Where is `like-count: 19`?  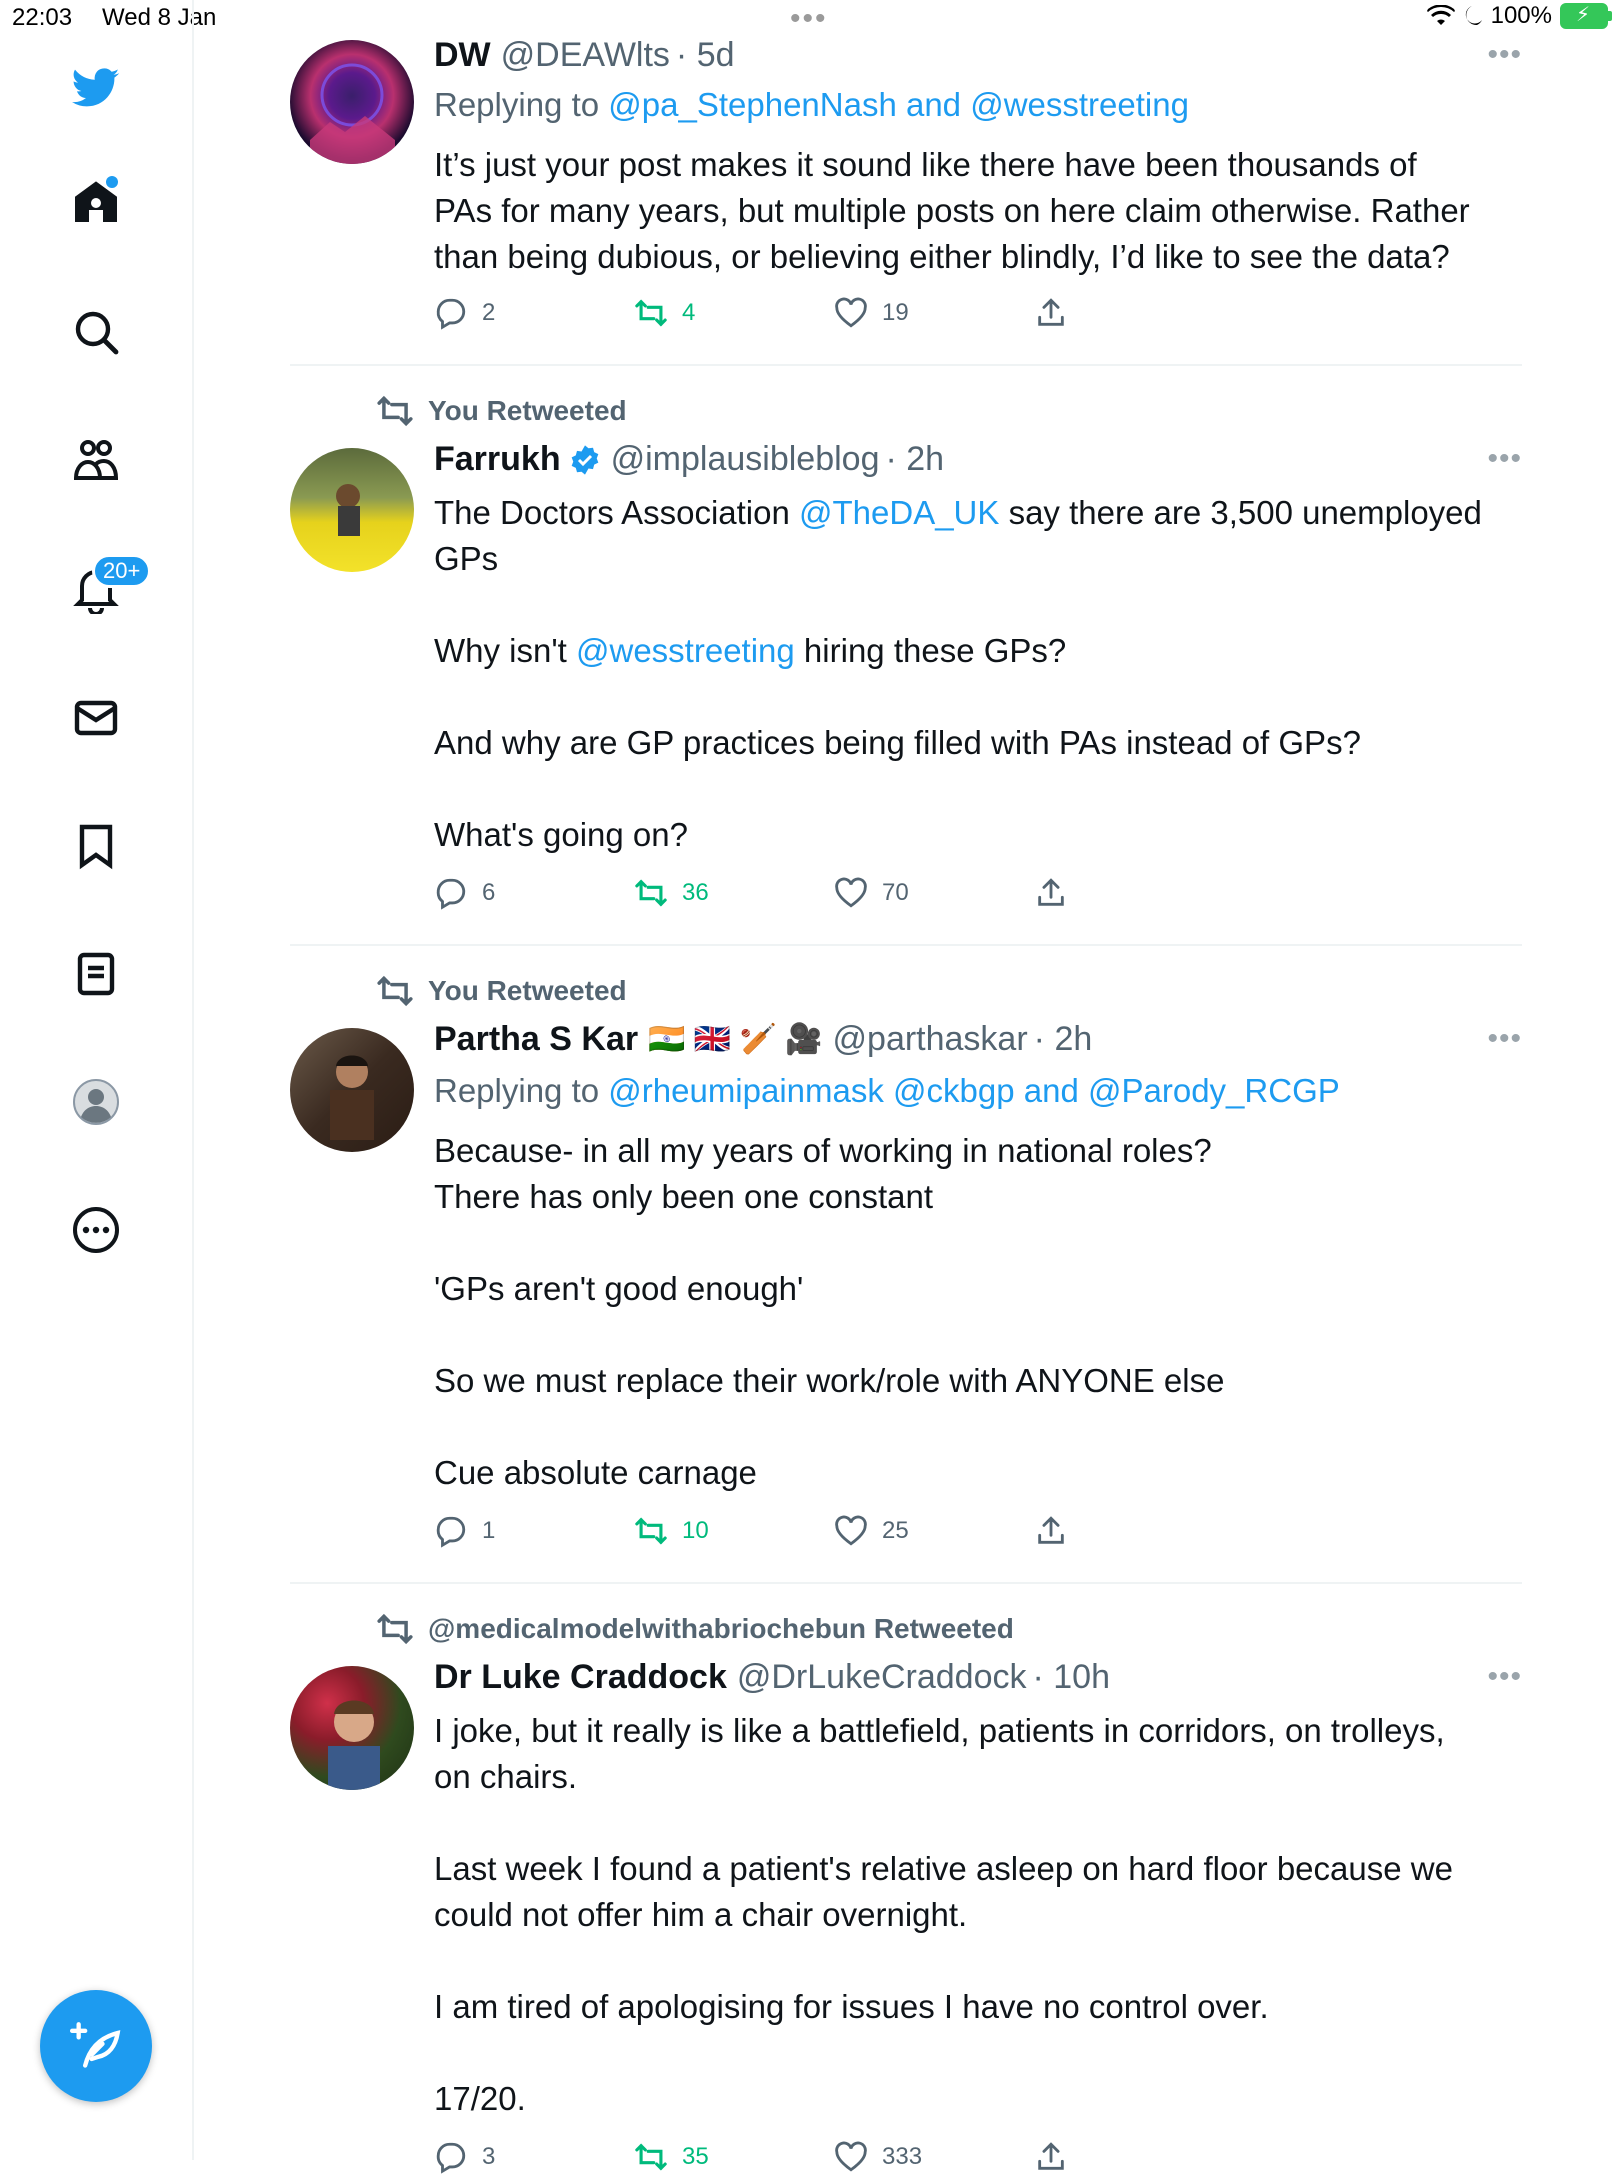 like-count: 19 is located at coordinates (895, 312).